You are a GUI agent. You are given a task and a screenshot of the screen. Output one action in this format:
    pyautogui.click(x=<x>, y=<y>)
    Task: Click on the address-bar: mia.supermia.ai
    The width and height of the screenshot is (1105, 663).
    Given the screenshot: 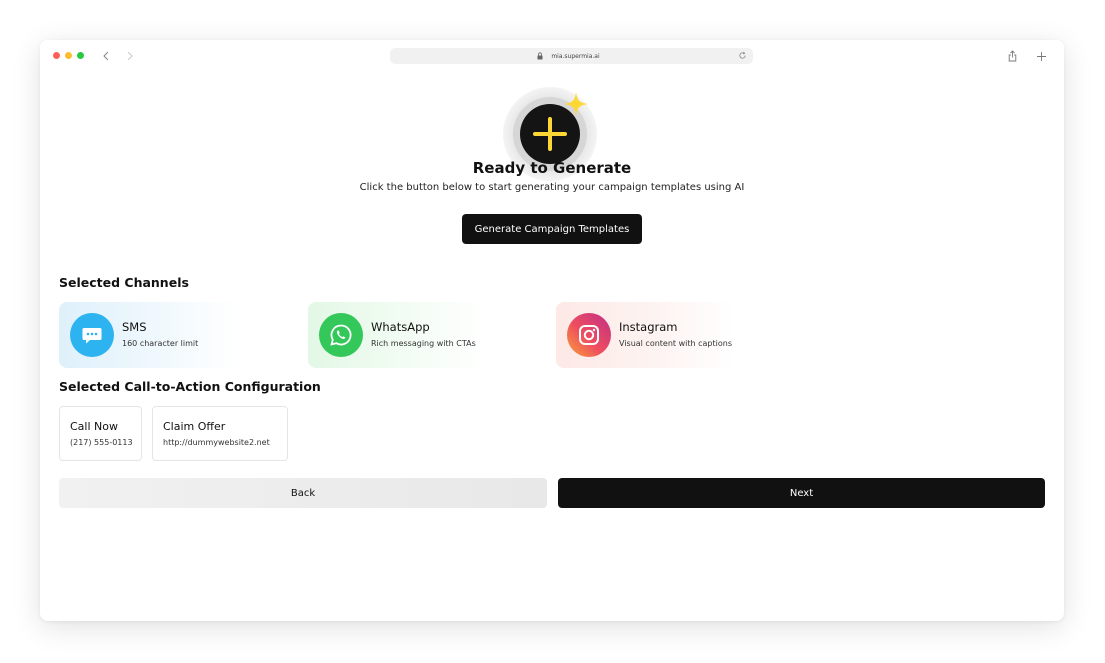 What is the action you would take?
    pyautogui.click(x=571, y=56)
    